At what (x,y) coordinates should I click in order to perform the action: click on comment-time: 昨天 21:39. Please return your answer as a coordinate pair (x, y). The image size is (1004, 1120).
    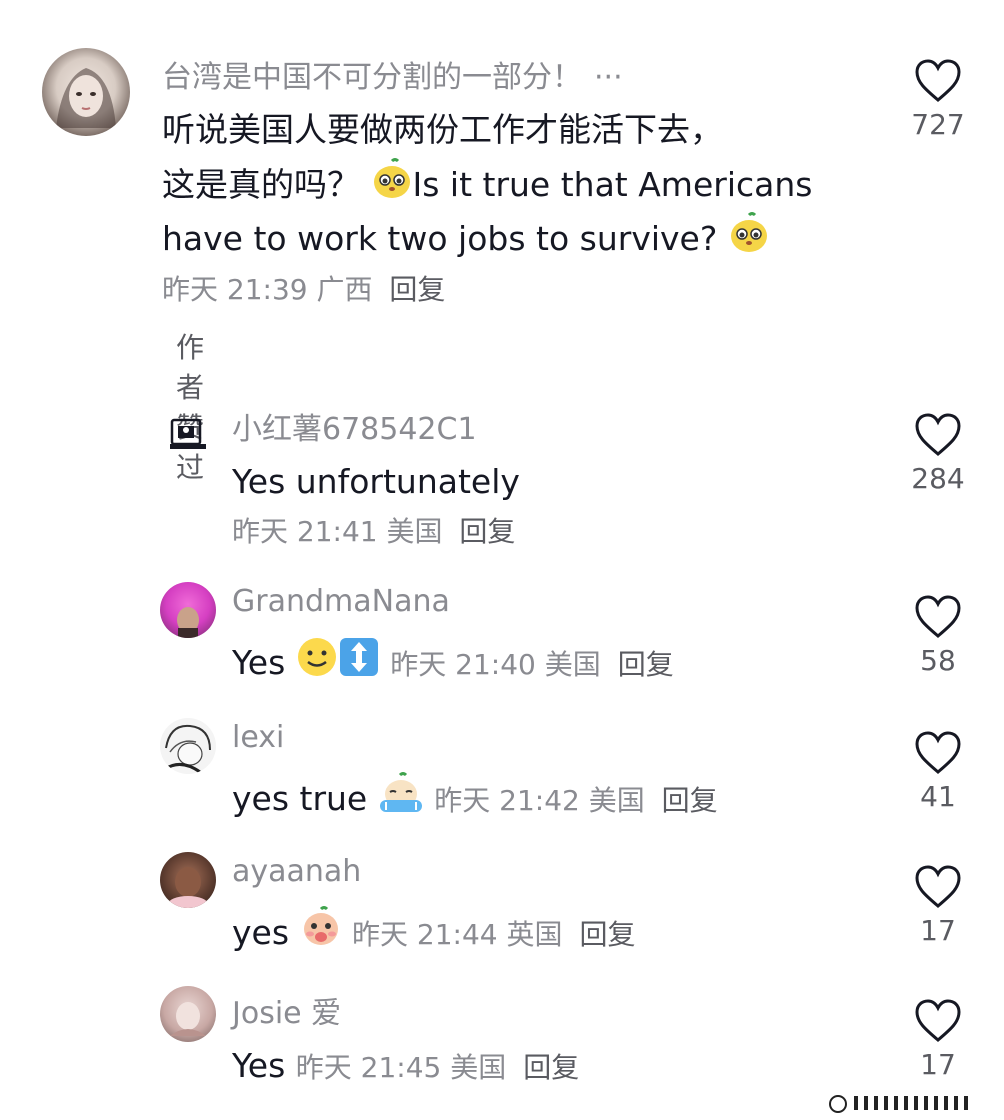
    Looking at the image, I should click on (235, 289).